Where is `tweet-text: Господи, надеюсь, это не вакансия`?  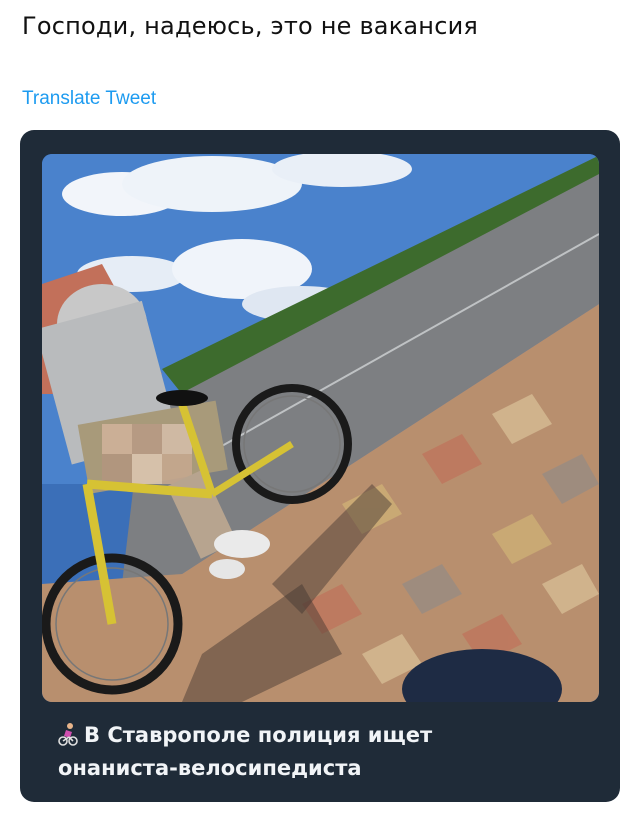
tweet-text: Господи, надеюсь, это не вакансия is located at coordinates (250, 26).